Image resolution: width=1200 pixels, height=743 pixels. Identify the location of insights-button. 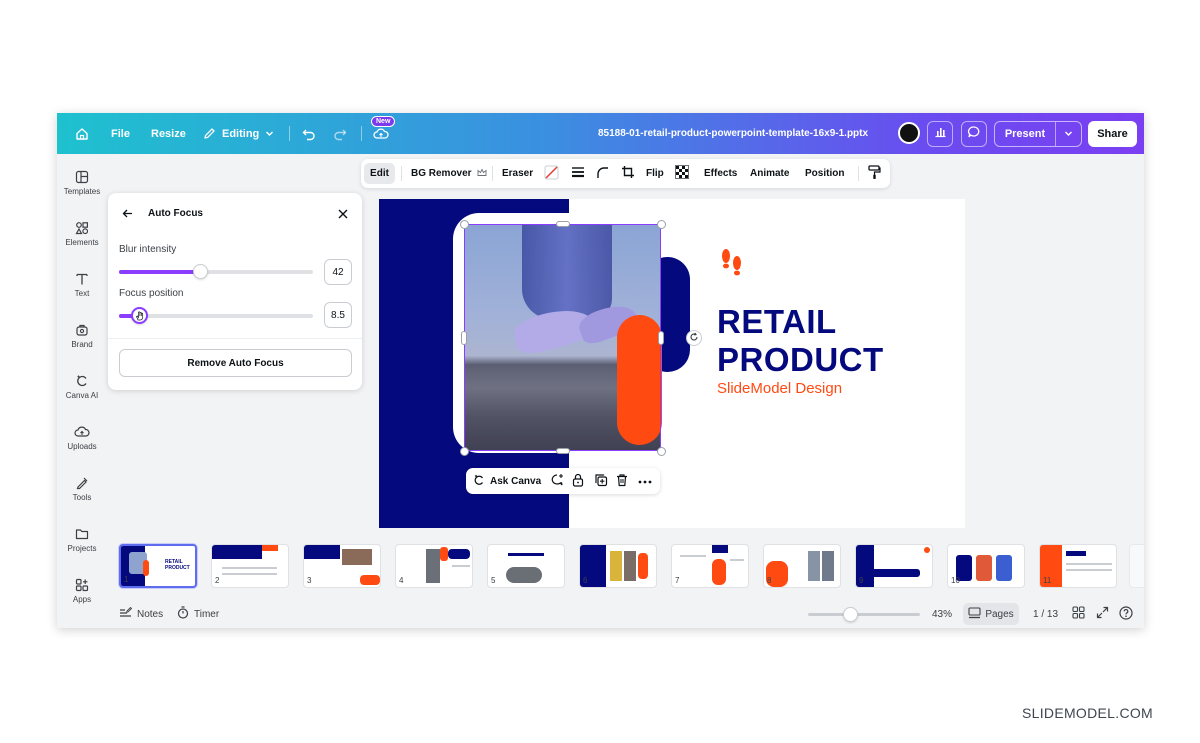
(940, 134).